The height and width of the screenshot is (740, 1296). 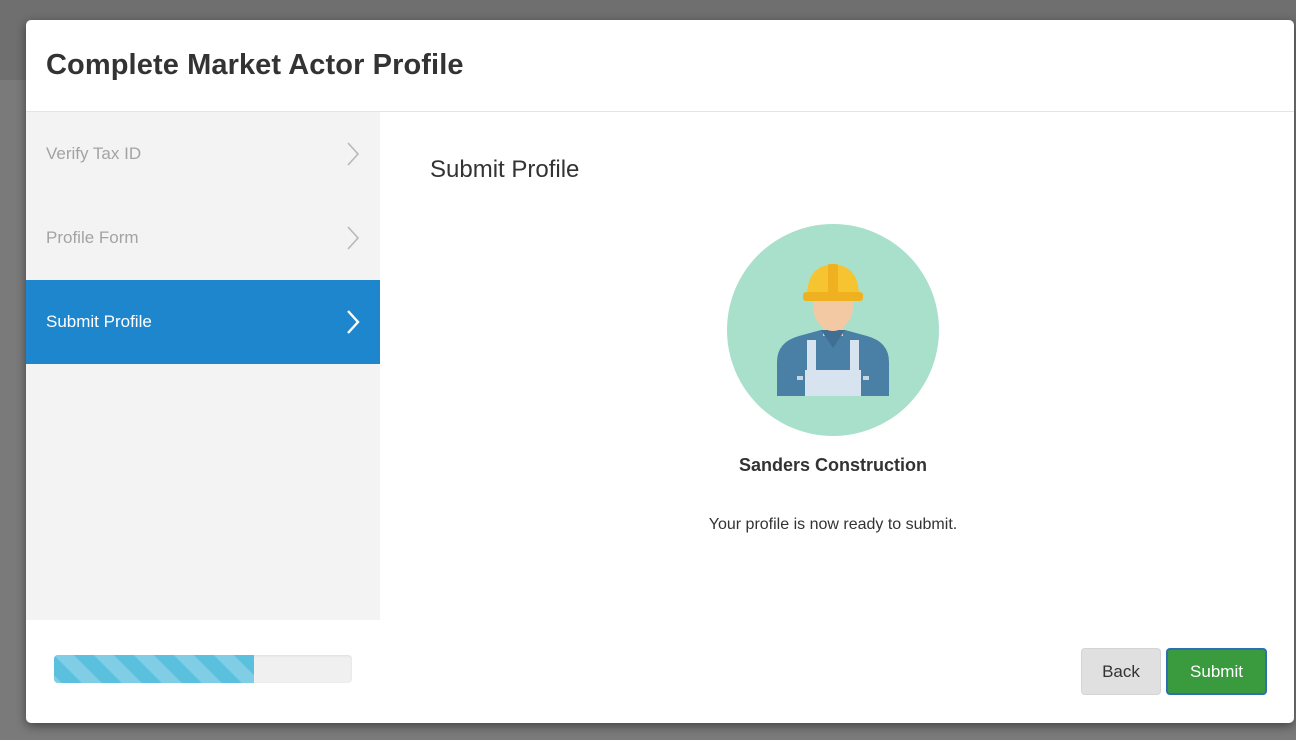 What do you see at coordinates (1216, 671) in the screenshot?
I see `submit-button: Submit` at bounding box center [1216, 671].